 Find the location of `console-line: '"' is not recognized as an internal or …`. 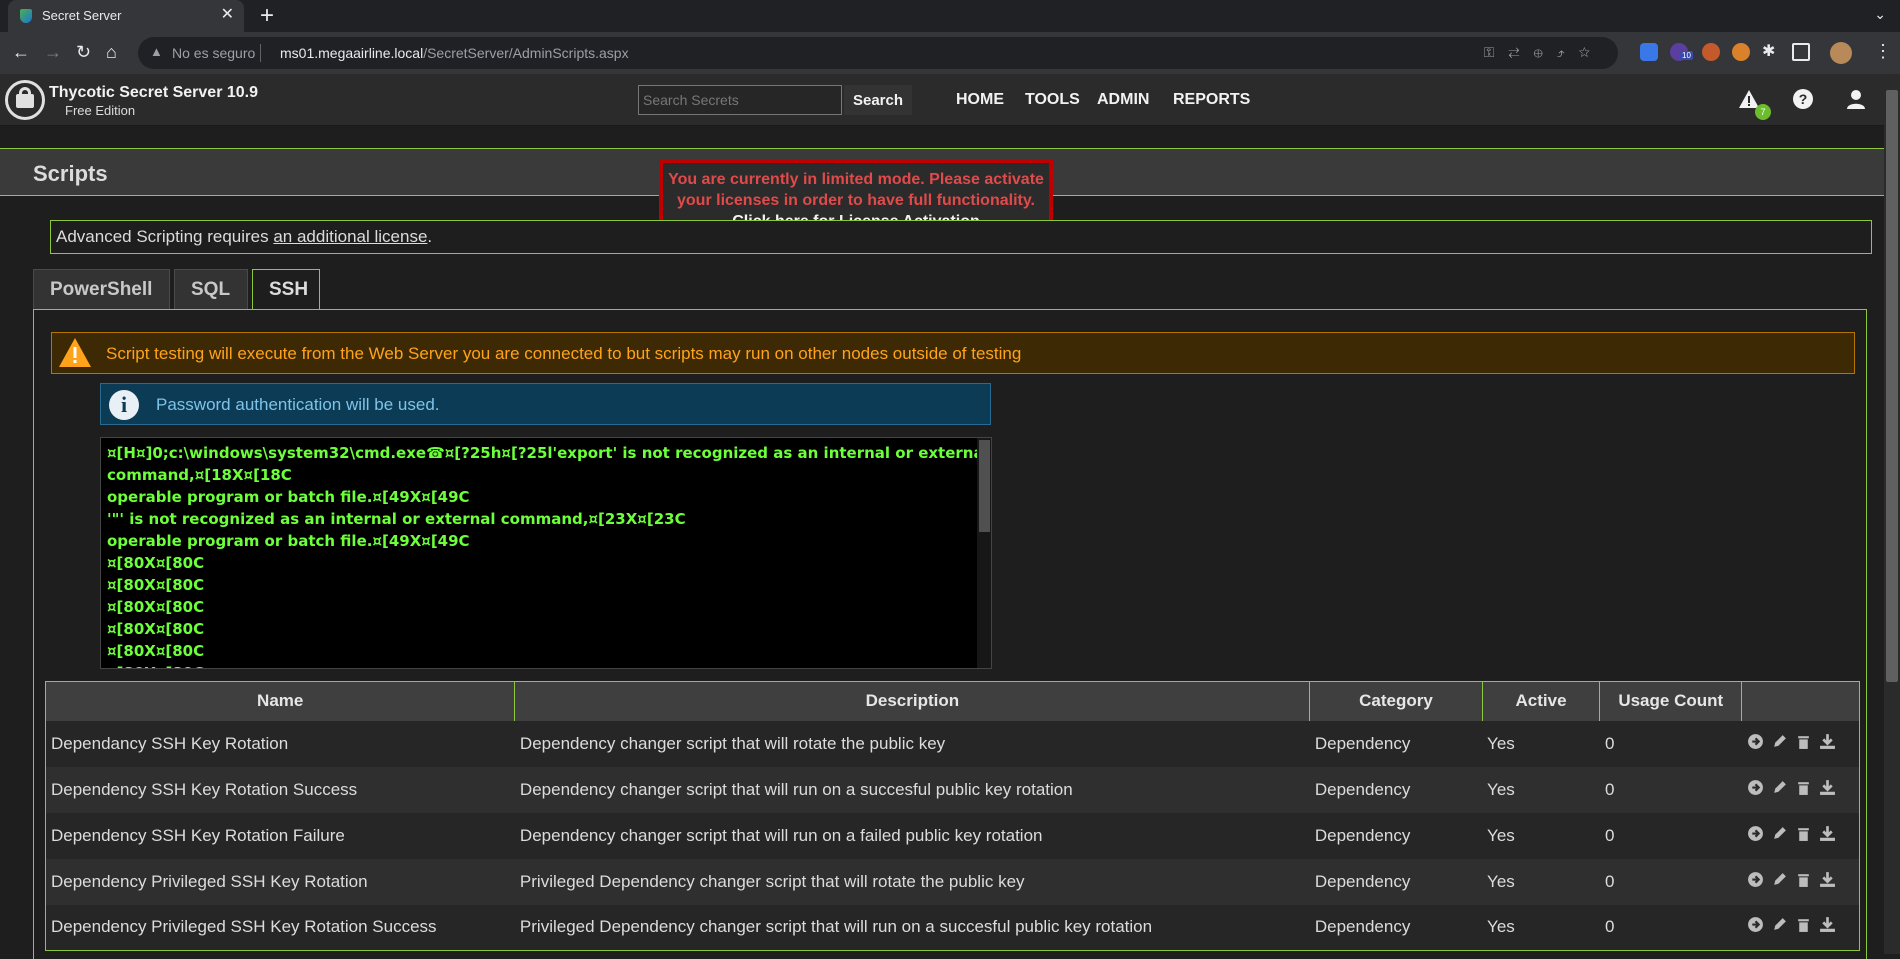

console-line: '"' is not recognized as an internal or … is located at coordinates (396, 519).